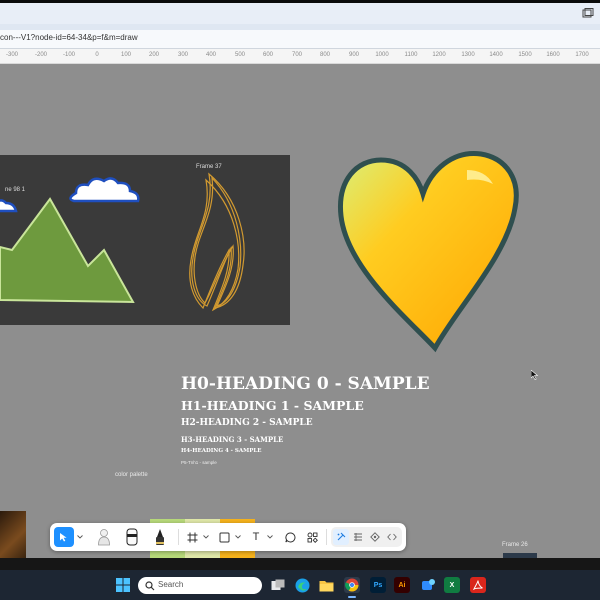 The height and width of the screenshot is (600, 600). I want to click on comment-tool-button, so click(290, 537).